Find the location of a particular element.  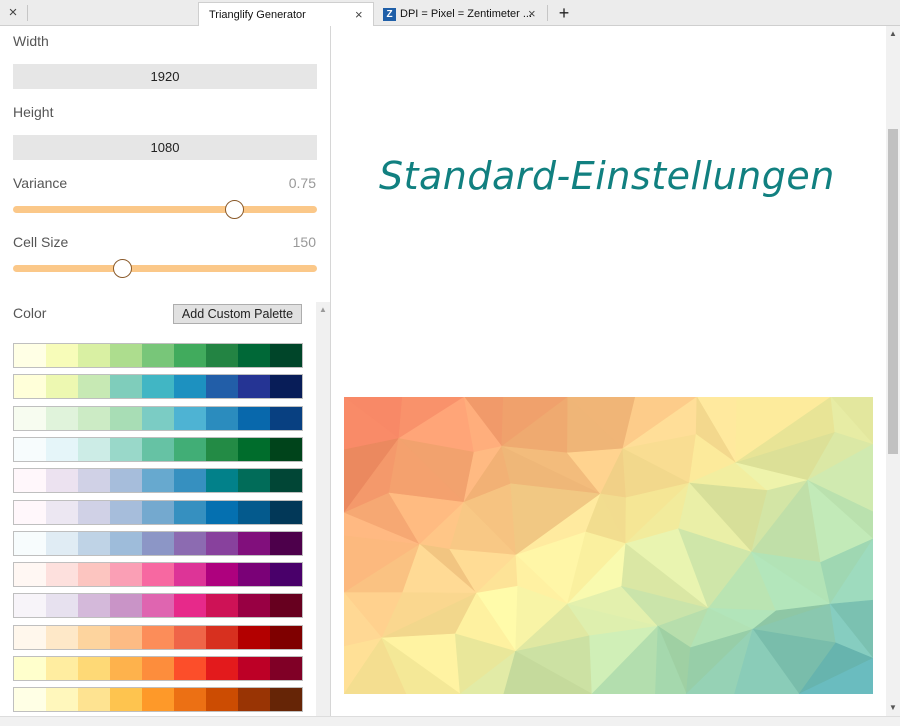

status-bar is located at coordinates (450, 721).